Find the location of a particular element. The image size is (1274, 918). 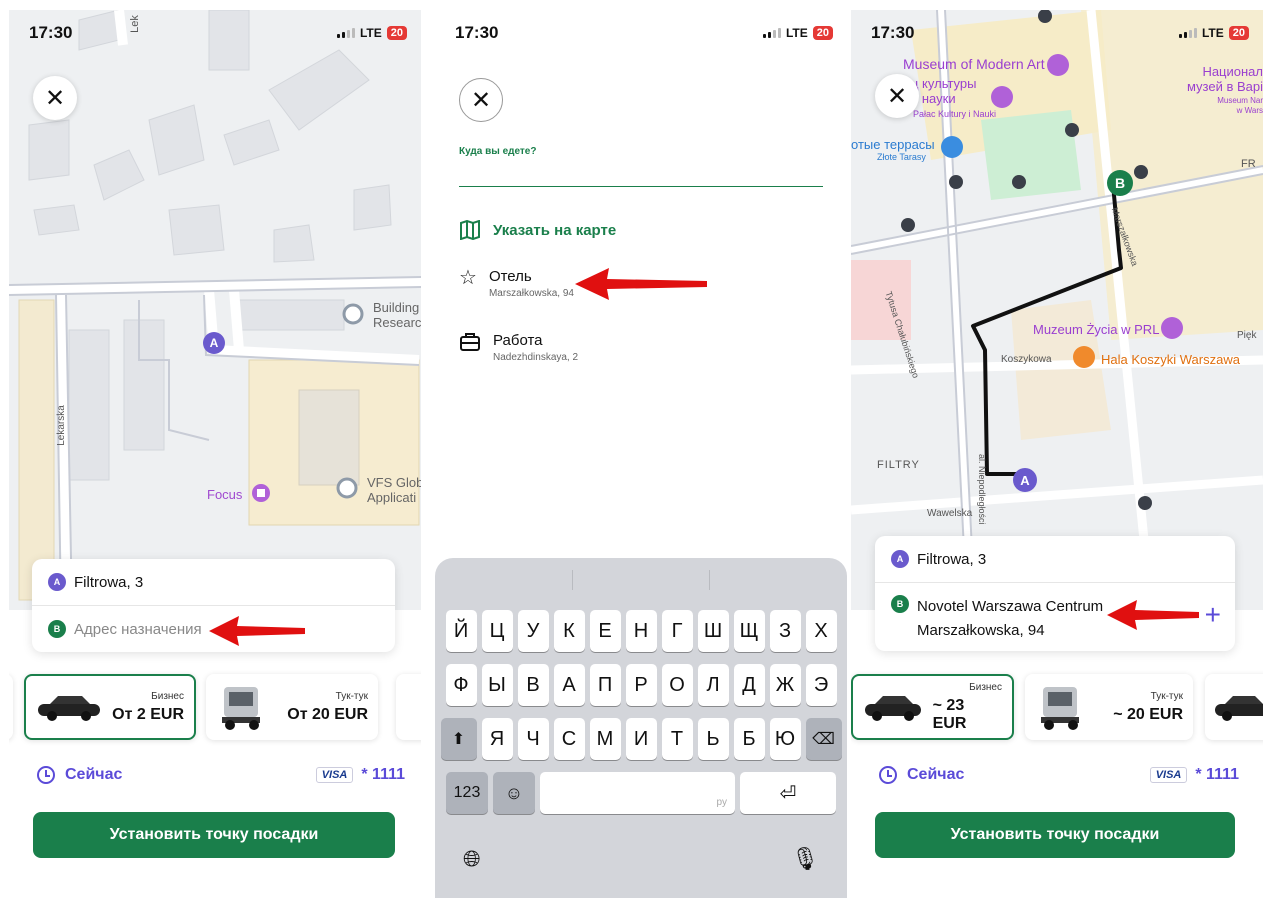

options-row: Сейчас VISA * 1111 is located at coordinates (221, 775).